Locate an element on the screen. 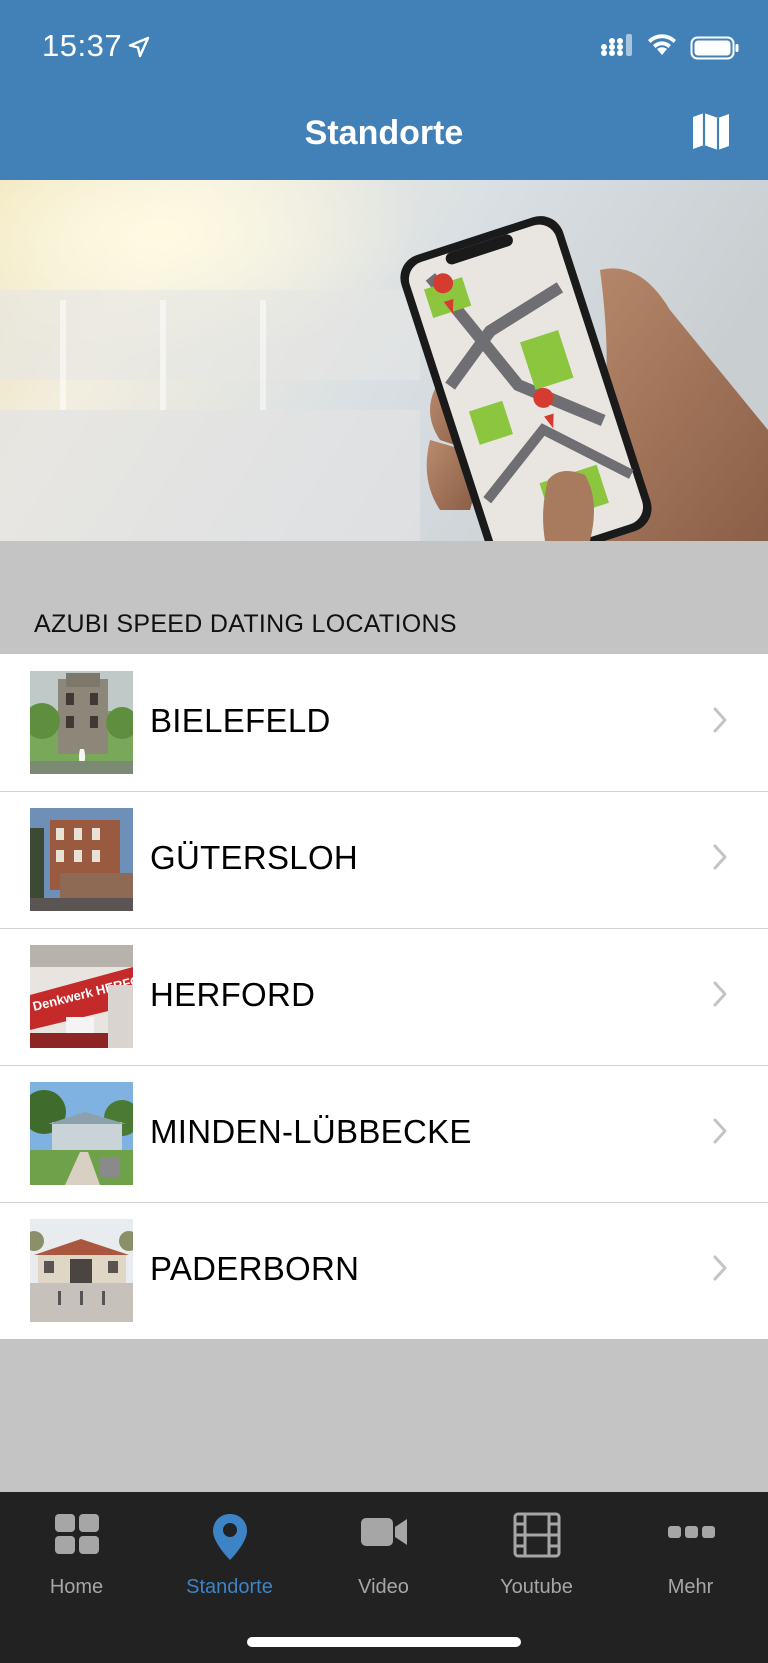 The height and width of the screenshot is (1663, 768). signal-icon is located at coordinates (616, 45).